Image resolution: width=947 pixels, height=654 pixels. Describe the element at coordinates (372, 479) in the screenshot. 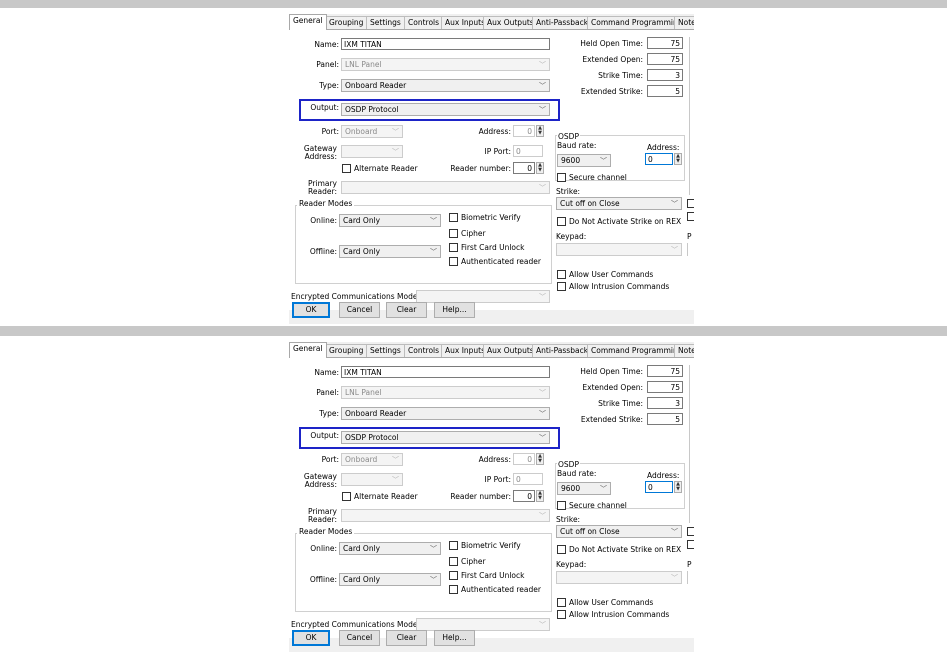

I see `gateway-select: ﹀` at that location.